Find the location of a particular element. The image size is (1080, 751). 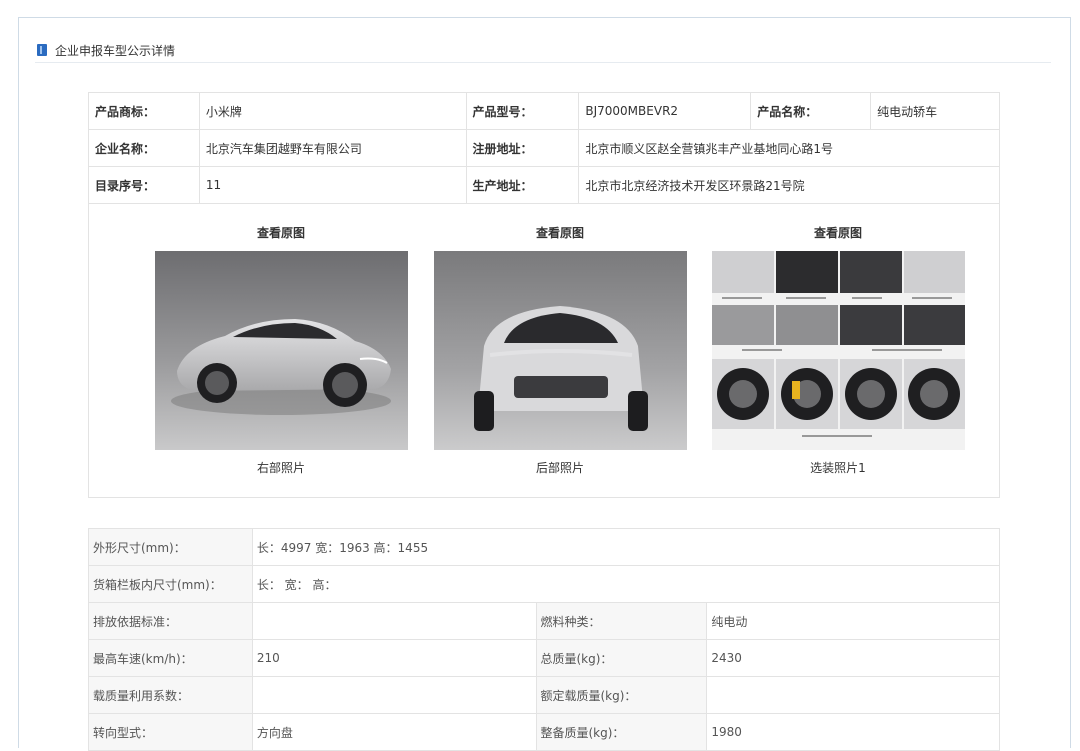

load-factor-label: 载质量利用系数： is located at coordinates (170, 695).